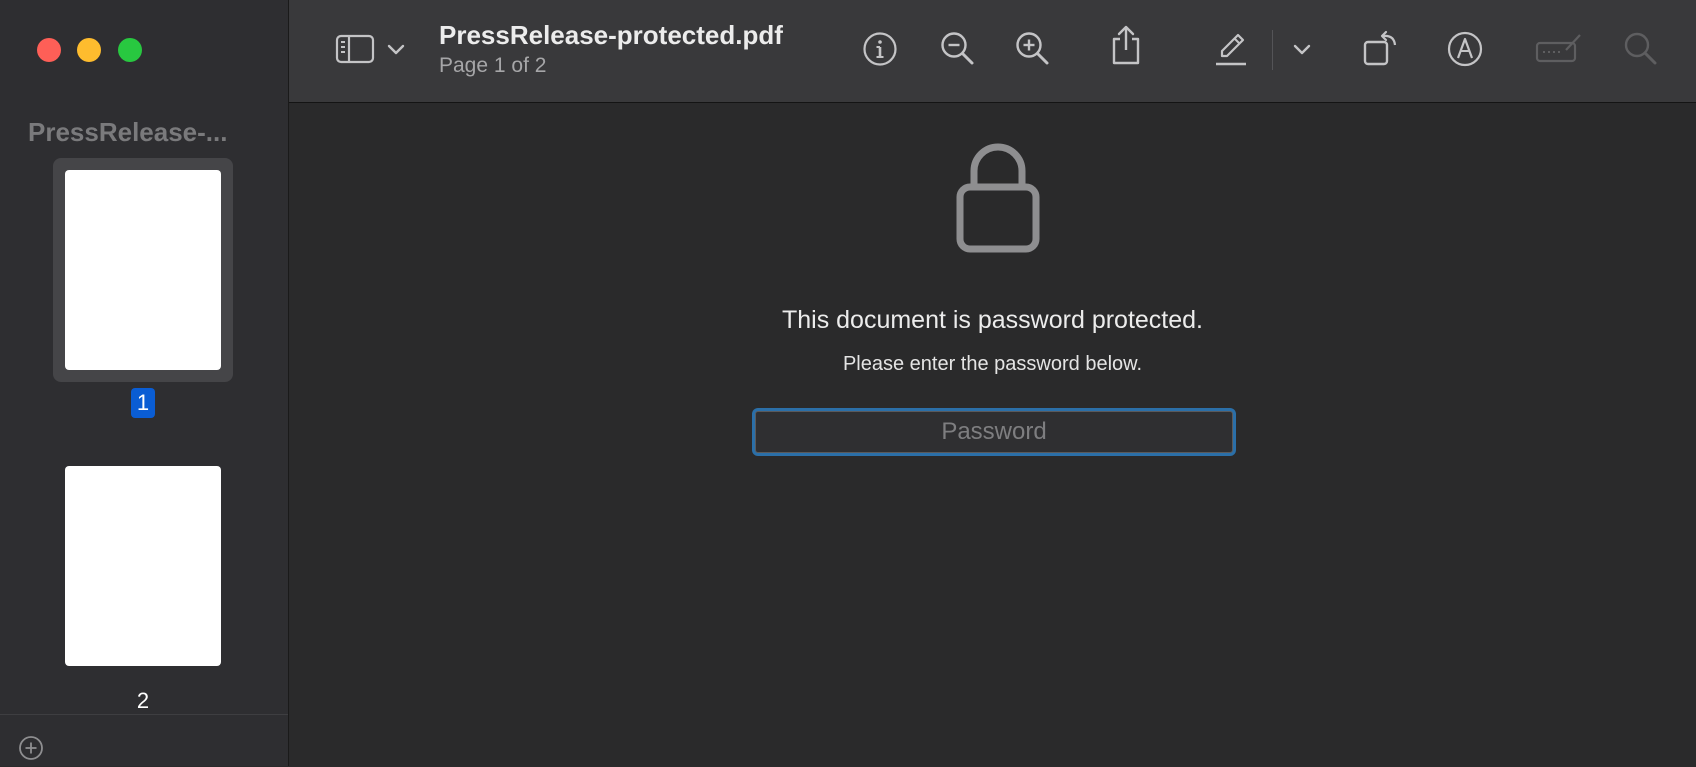 This screenshot has height=767, width=1696. What do you see at coordinates (144, 740) in the screenshot?
I see `sidebar-footer` at bounding box center [144, 740].